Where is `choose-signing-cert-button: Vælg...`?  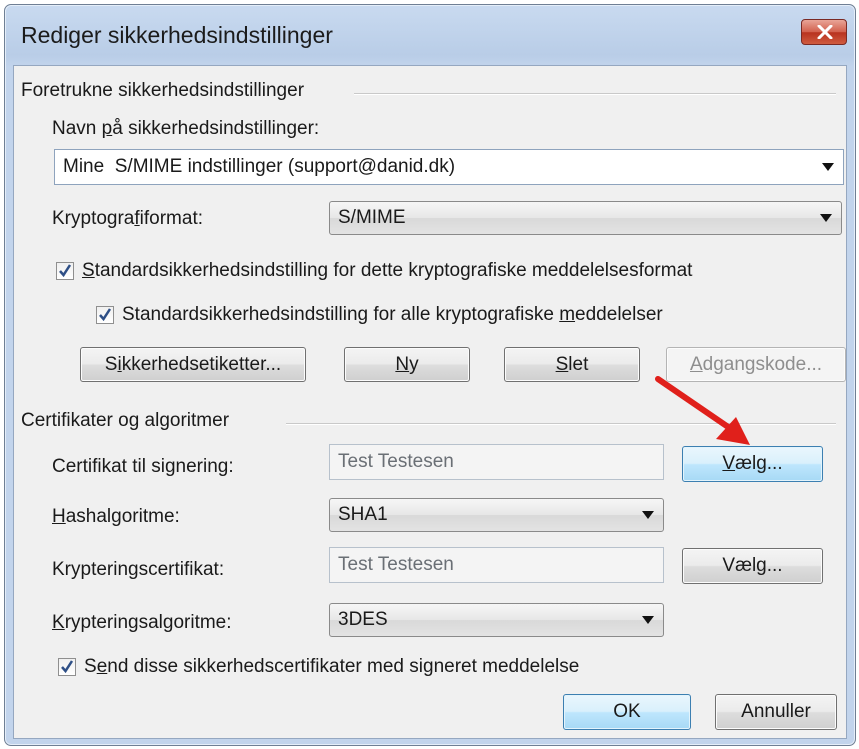 choose-signing-cert-button: Vælg... is located at coordinates (752, 464).